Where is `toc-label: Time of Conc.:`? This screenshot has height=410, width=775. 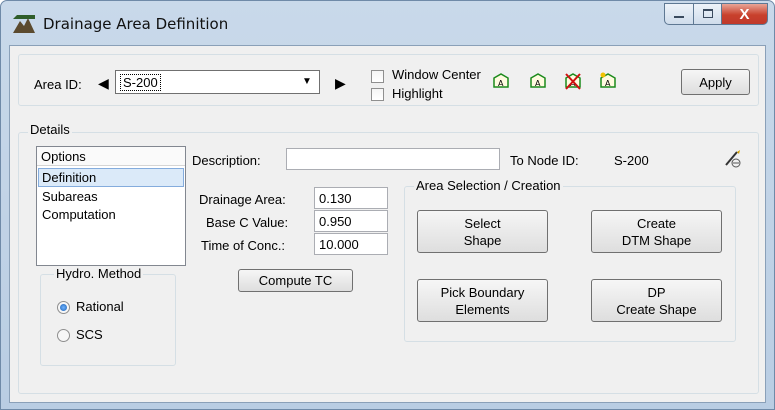
toc-label: Time of Conc.: is located at coordinates (243, 245).